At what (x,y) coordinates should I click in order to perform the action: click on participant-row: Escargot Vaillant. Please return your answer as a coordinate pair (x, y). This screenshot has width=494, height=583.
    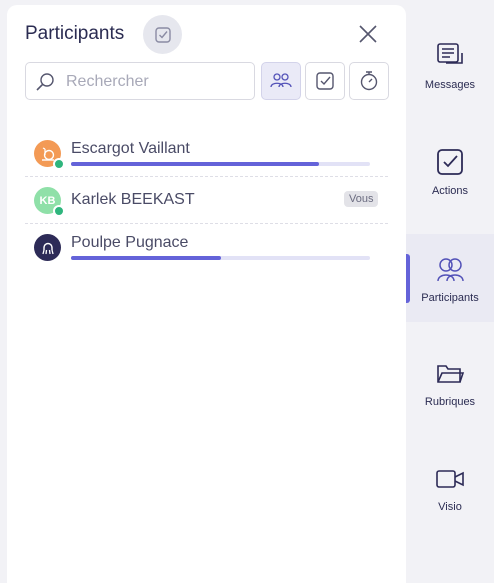
    Looking at the image, I should click on (206, 153).